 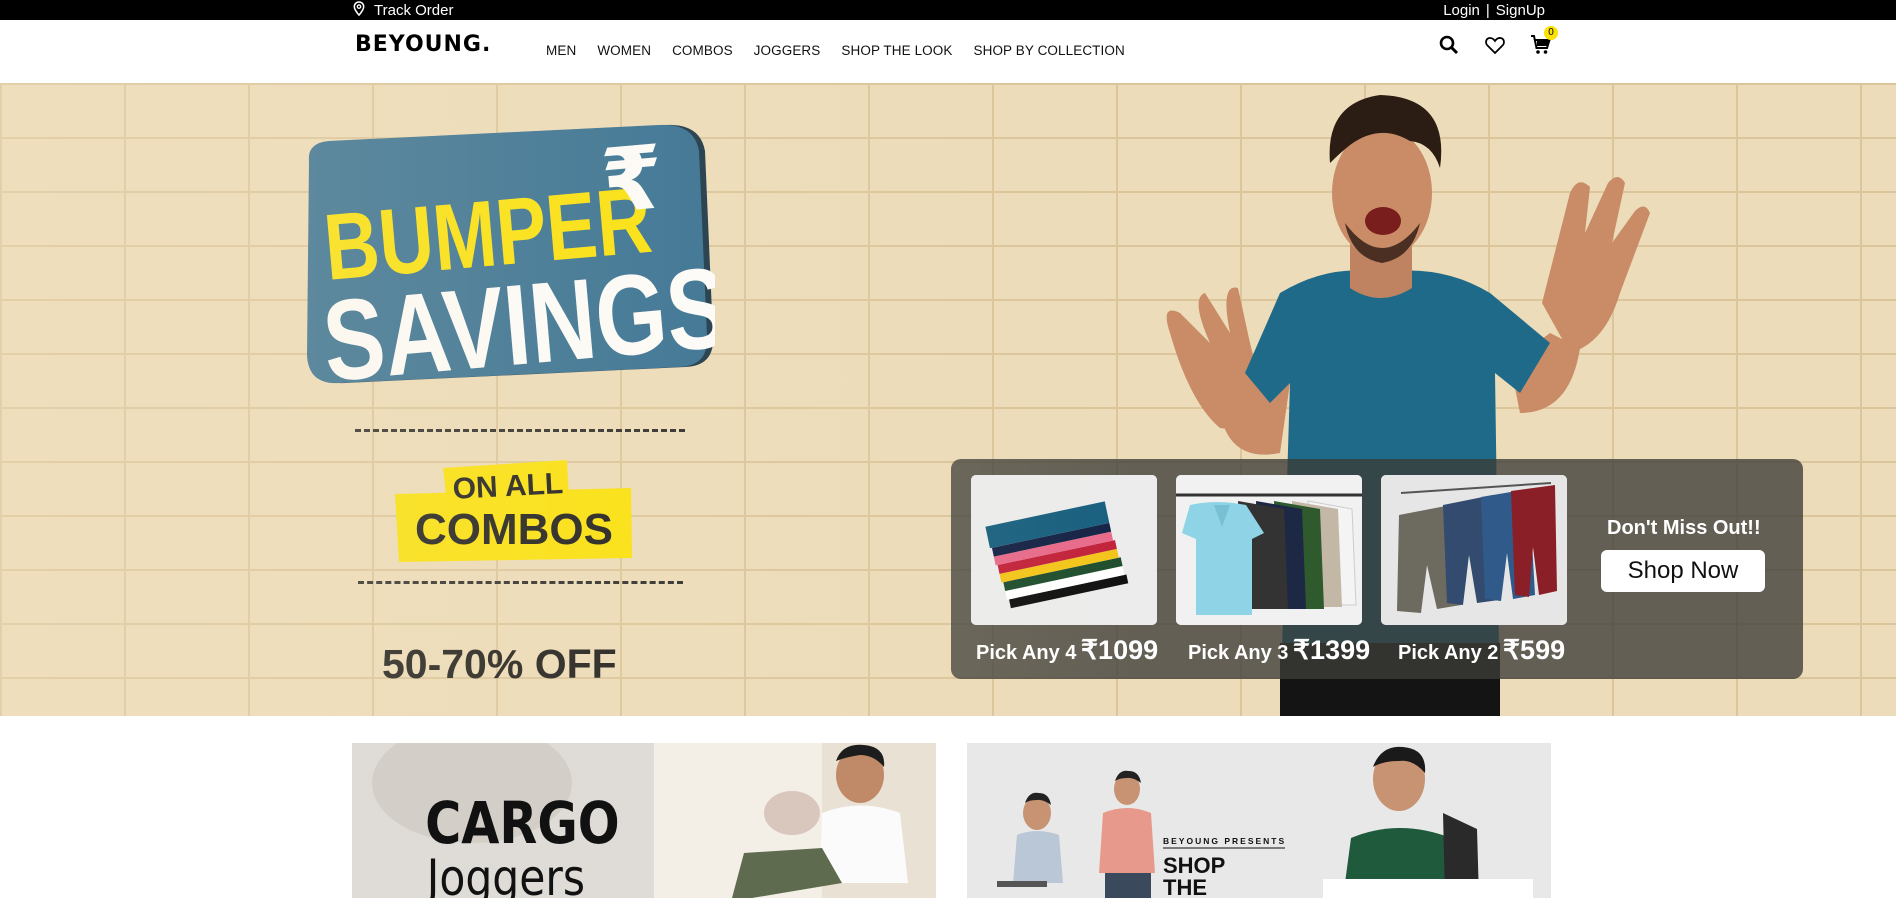 What do you see at coordinates (359, 10) in the screenshot?
I see `location-pin-icon` at bounding box center [359, 10].